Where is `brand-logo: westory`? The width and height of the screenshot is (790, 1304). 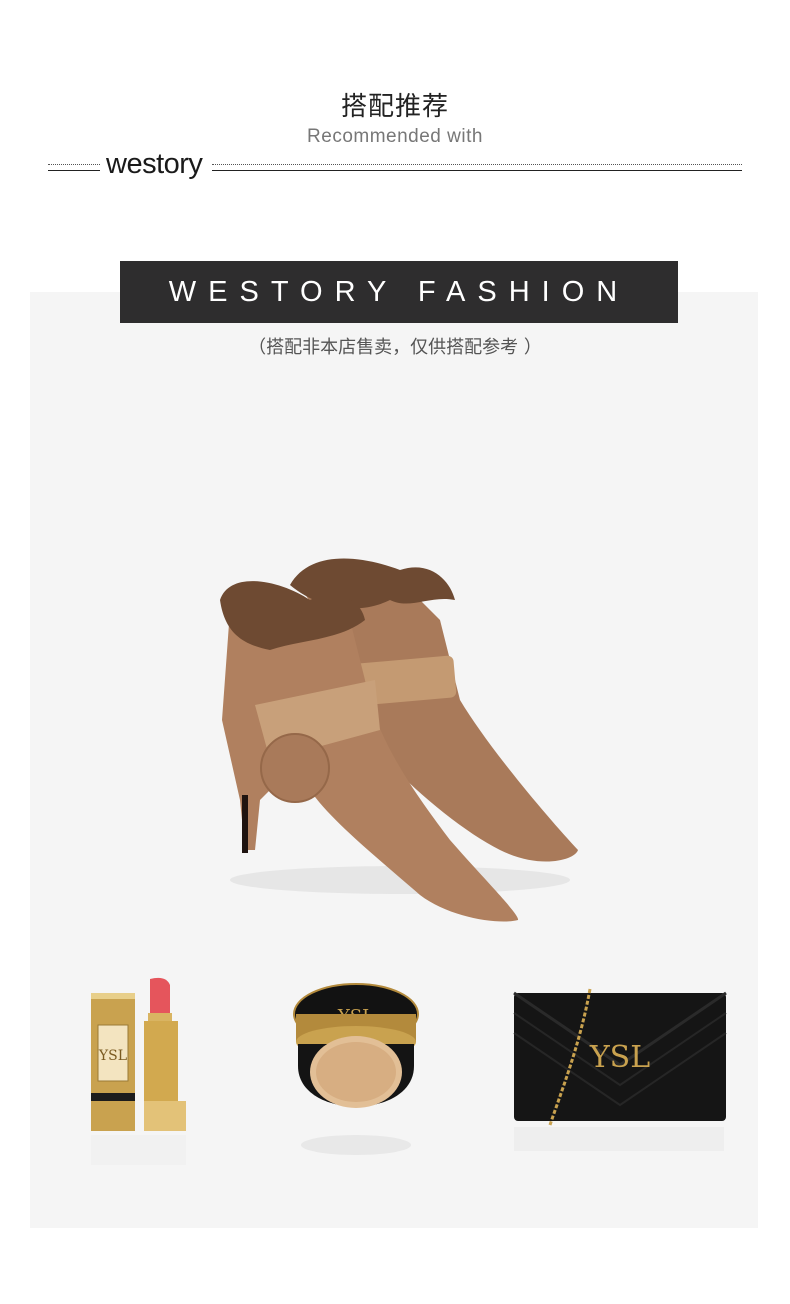 brand-logo: westory is located at coordinates (154, 164).